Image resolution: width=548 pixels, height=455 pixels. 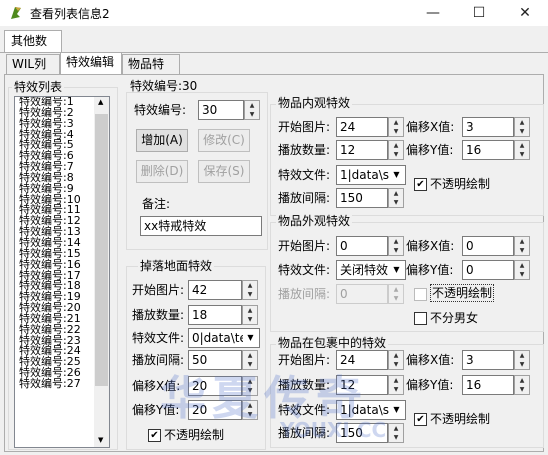 What do you see at coordinates (364, 270) in the screenshot?
I see `outer-file-value: 关闭特效` at bounding box center [364, 270].